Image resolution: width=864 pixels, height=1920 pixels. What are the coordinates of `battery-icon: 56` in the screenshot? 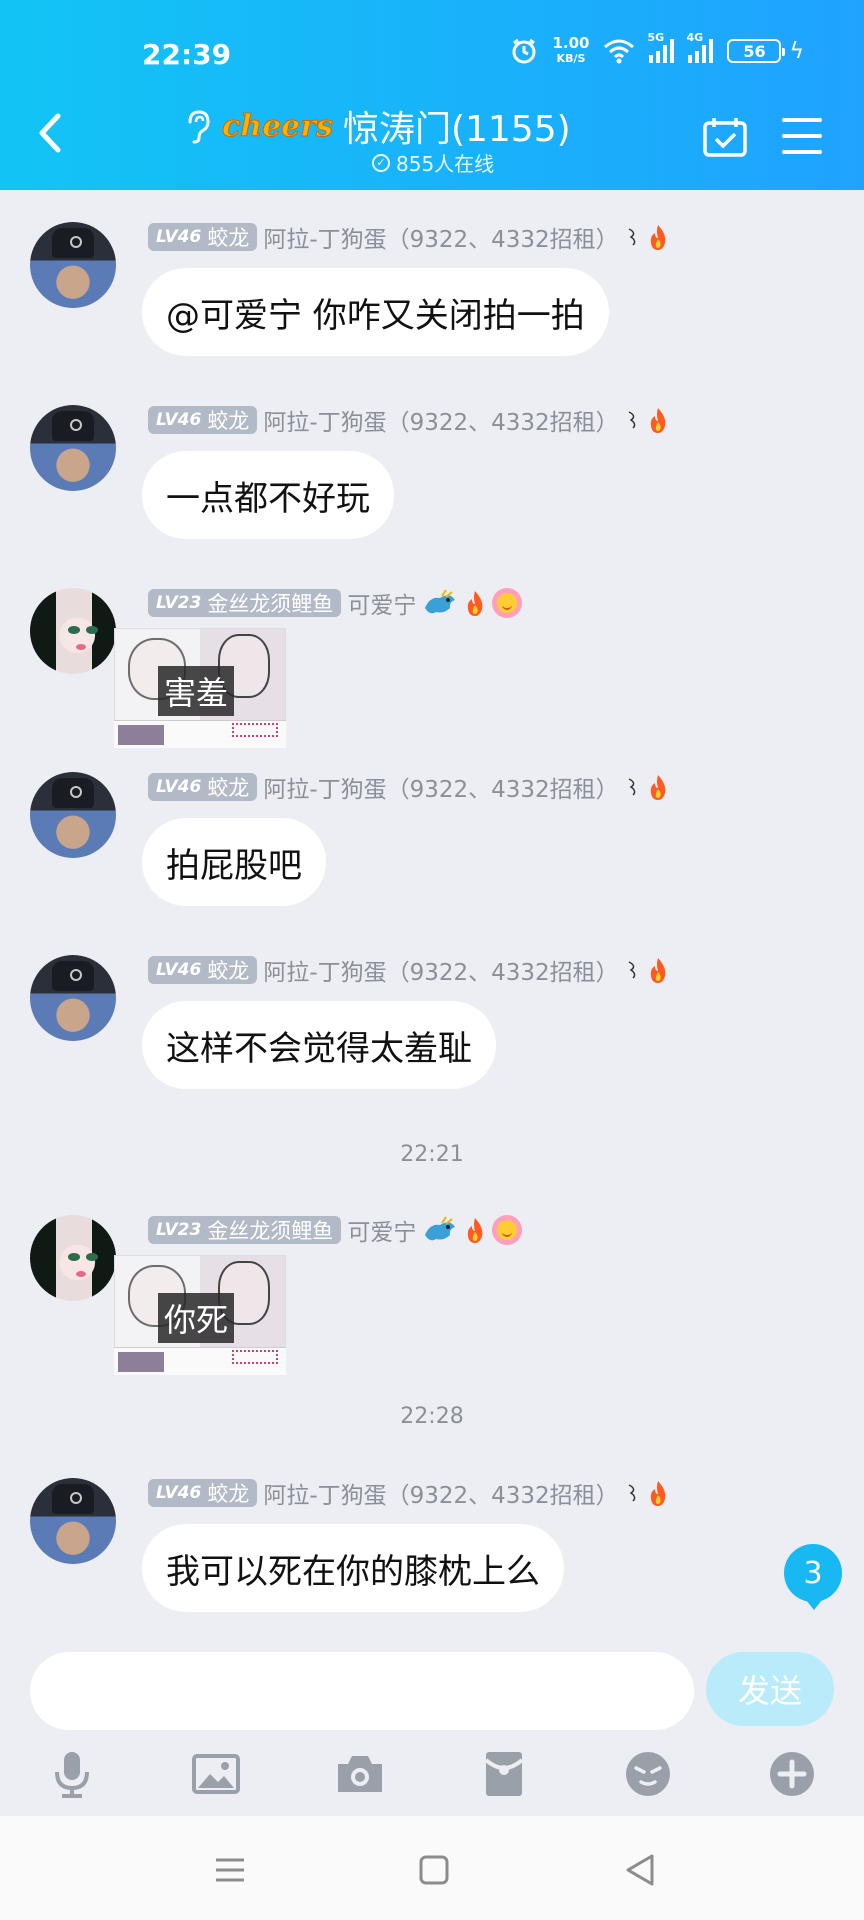 It's located at (756, 51).